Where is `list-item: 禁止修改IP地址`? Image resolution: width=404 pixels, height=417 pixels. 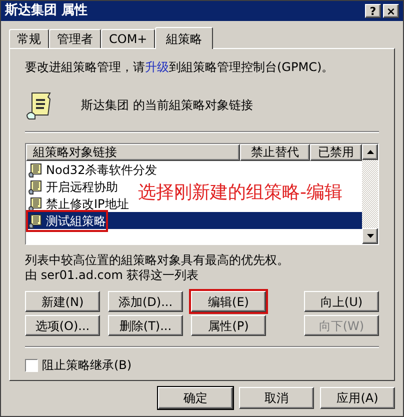 list-item: 禁止修改IP地址 is located at coordinates (78, 203).